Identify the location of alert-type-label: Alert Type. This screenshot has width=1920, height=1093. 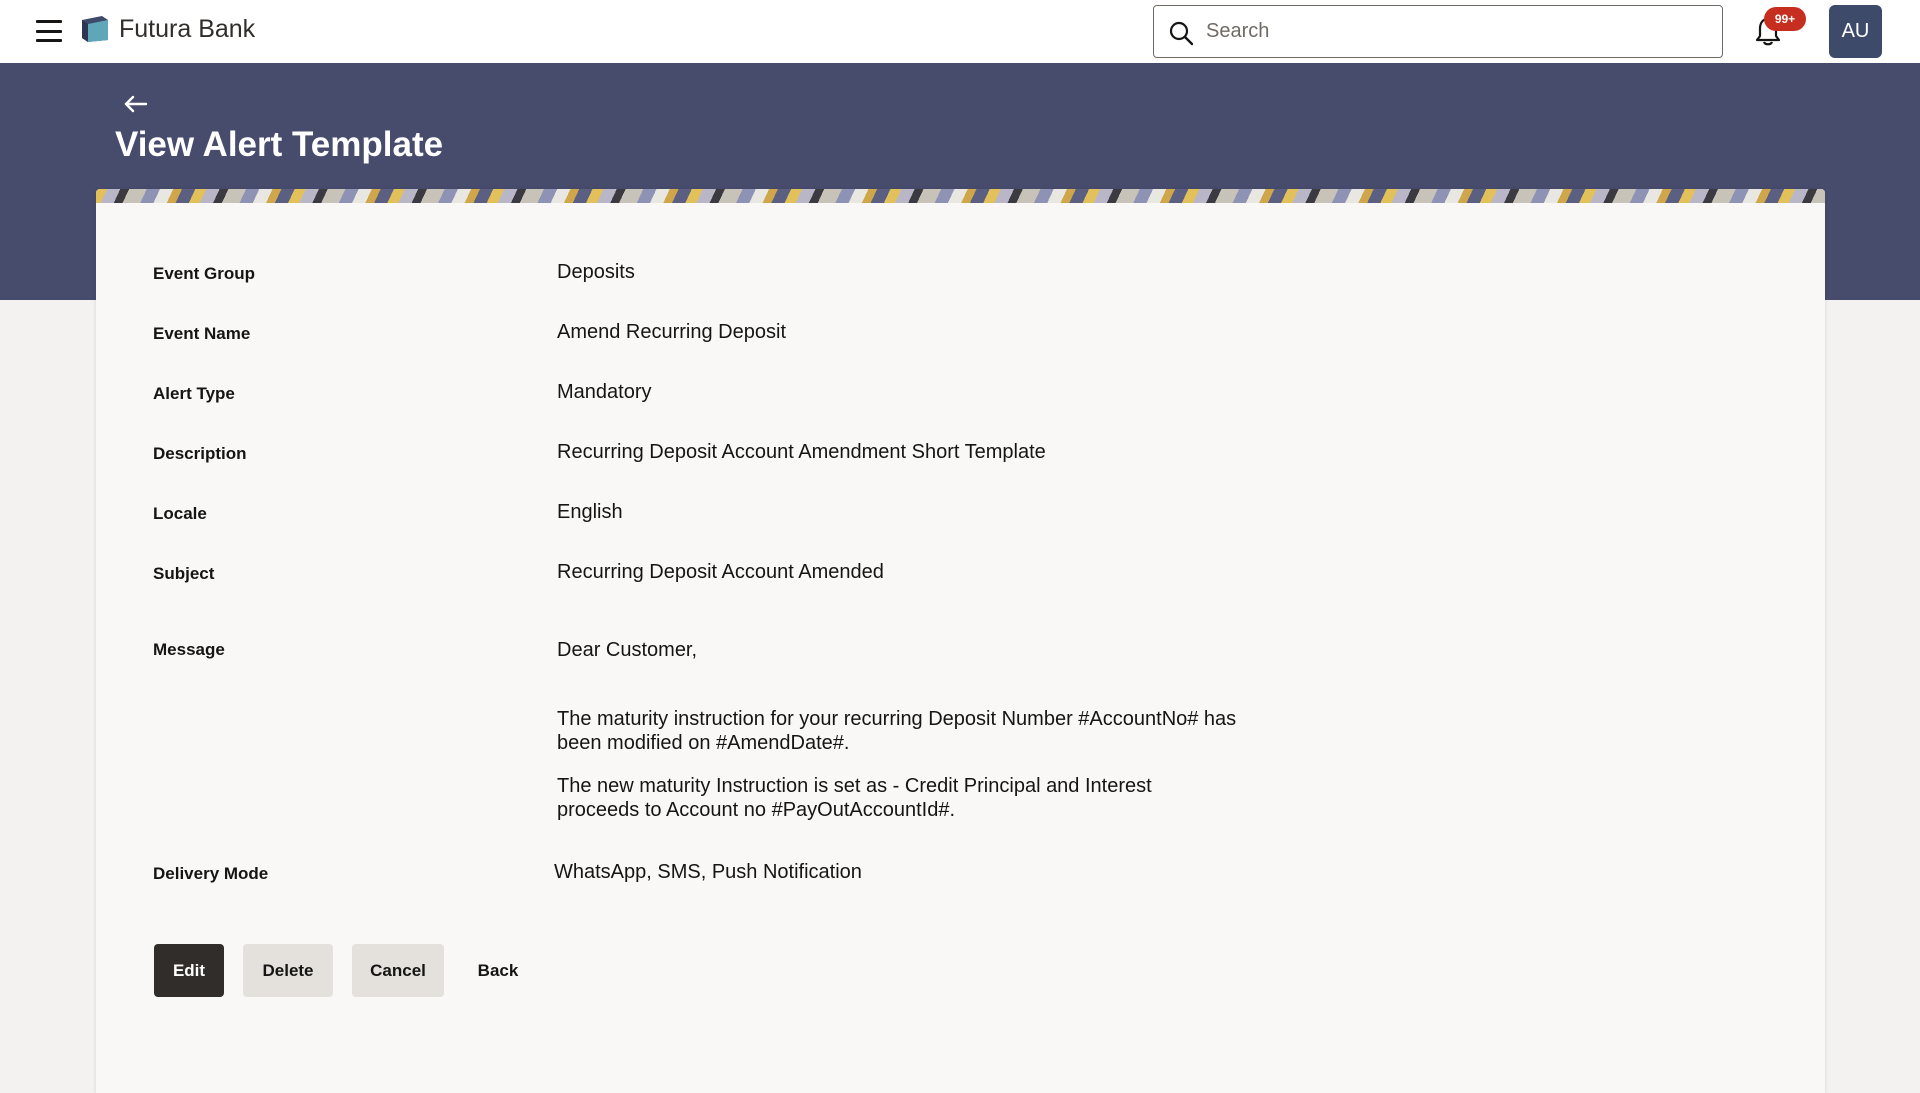
(194, 393).